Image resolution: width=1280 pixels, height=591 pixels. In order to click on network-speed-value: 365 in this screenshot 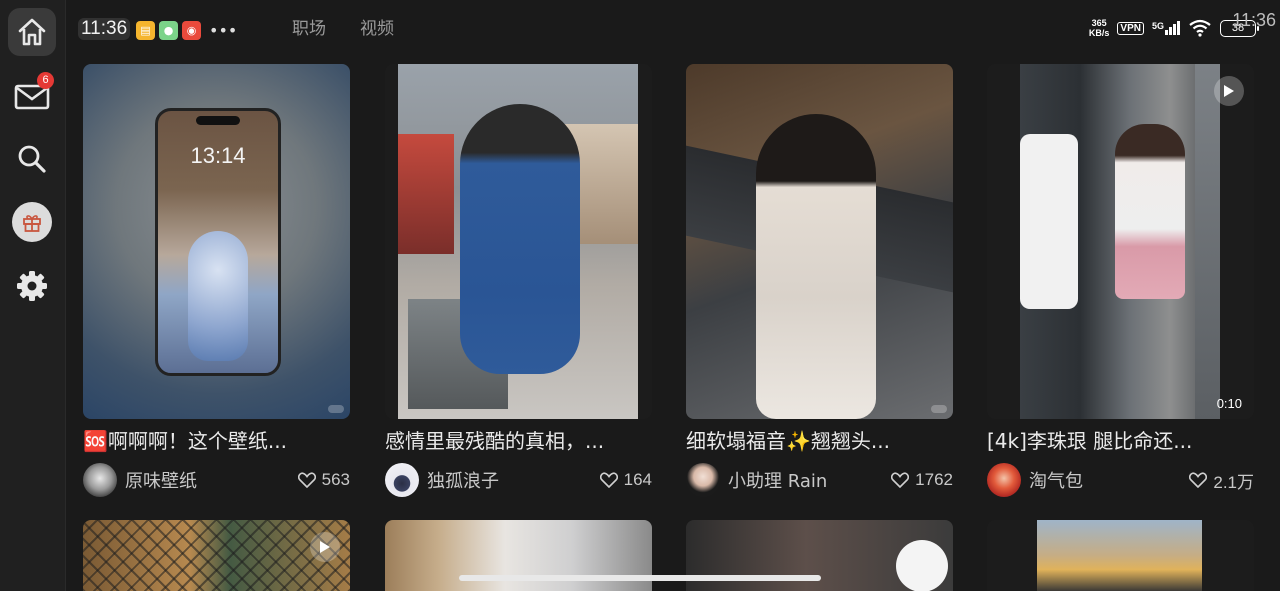, I will do `click(1099, 23)`.